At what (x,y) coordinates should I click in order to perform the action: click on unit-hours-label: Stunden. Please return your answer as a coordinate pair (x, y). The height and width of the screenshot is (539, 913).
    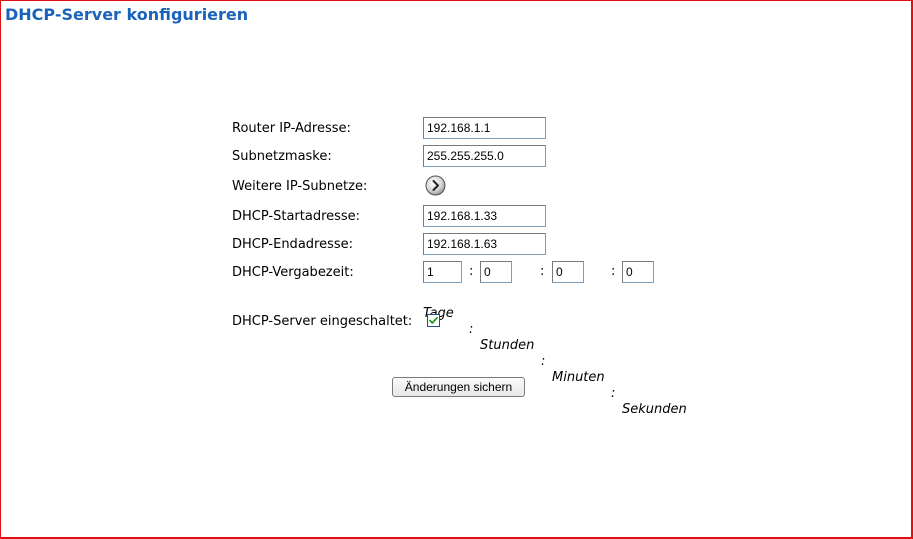
    Looking at the image, I should click on (507, 345).